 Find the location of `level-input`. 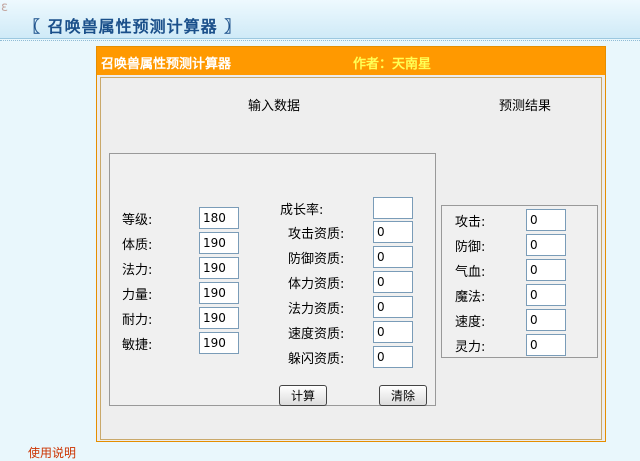

level-input is located at coordinates (219, 218).